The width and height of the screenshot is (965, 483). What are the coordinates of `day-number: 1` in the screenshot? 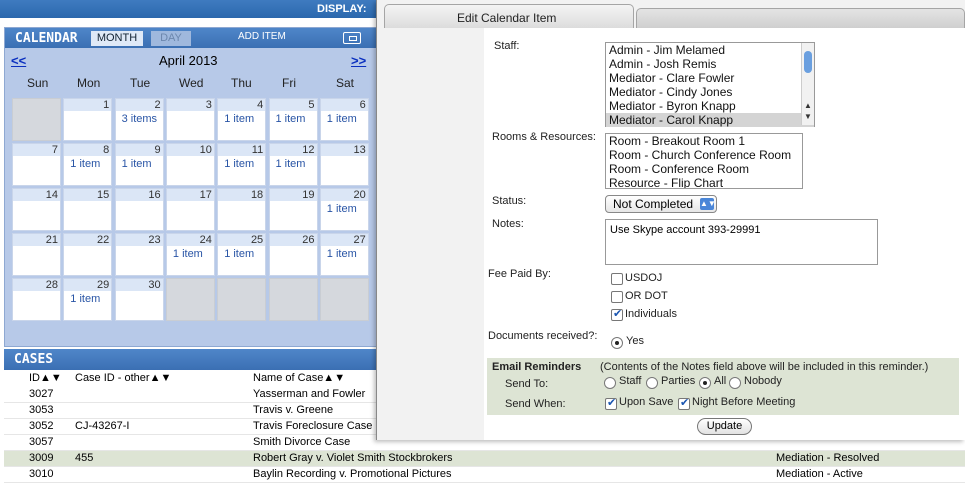 It's located at (88, 105).